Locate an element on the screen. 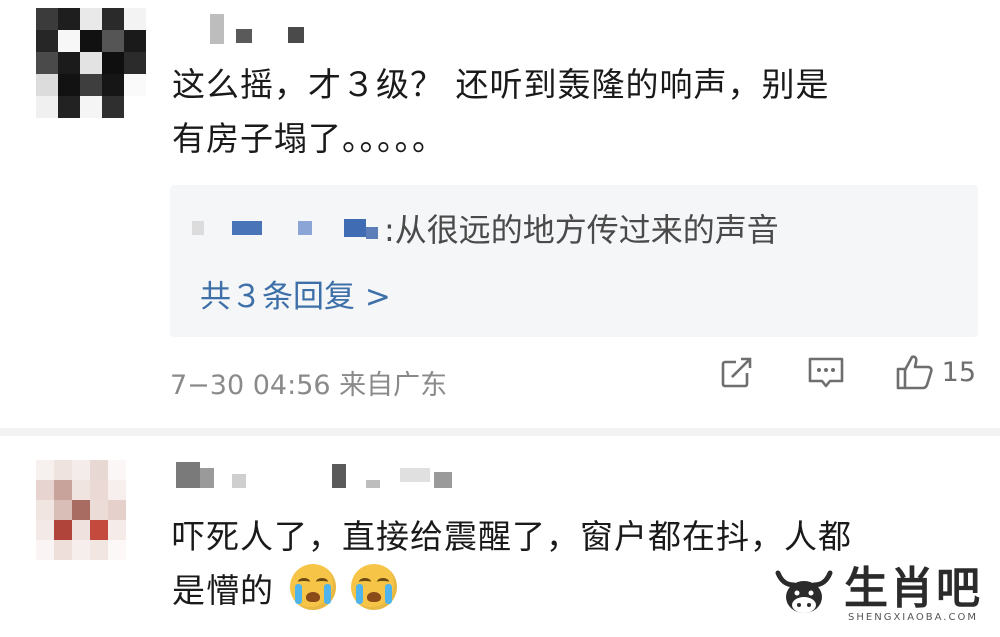  comment-icon is located at coordinates (825, 372).